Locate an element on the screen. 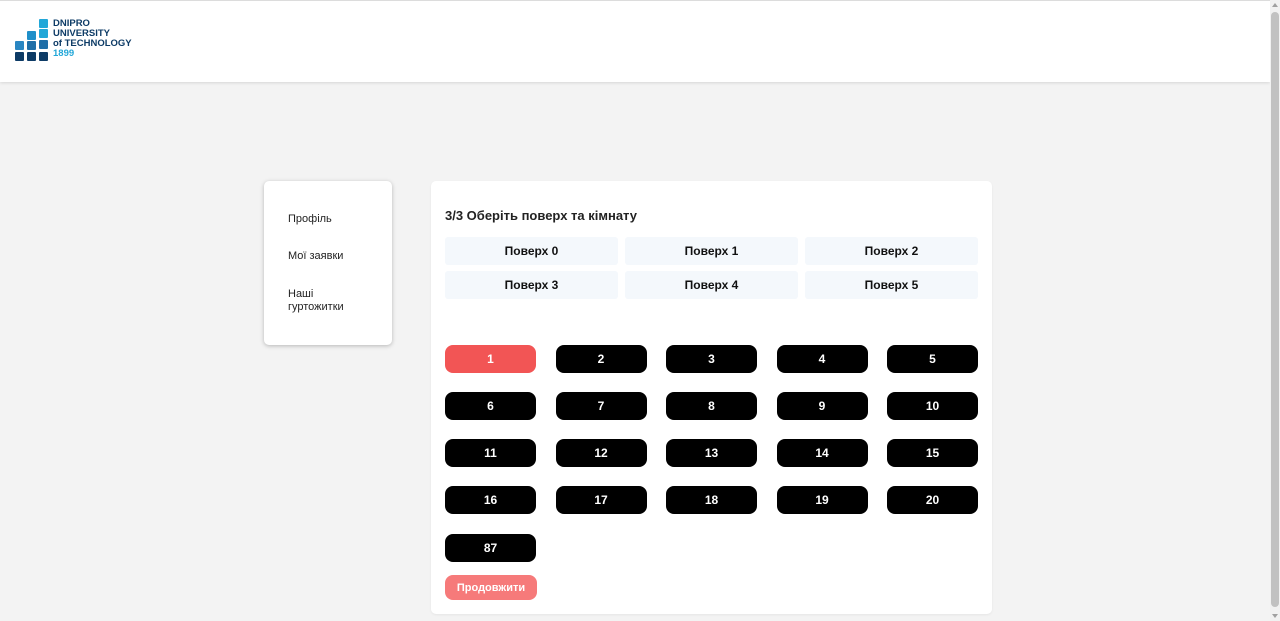 The image size is (1280, 621). floor-button-3: Поверх 3 is located at coordinates (531, 285).